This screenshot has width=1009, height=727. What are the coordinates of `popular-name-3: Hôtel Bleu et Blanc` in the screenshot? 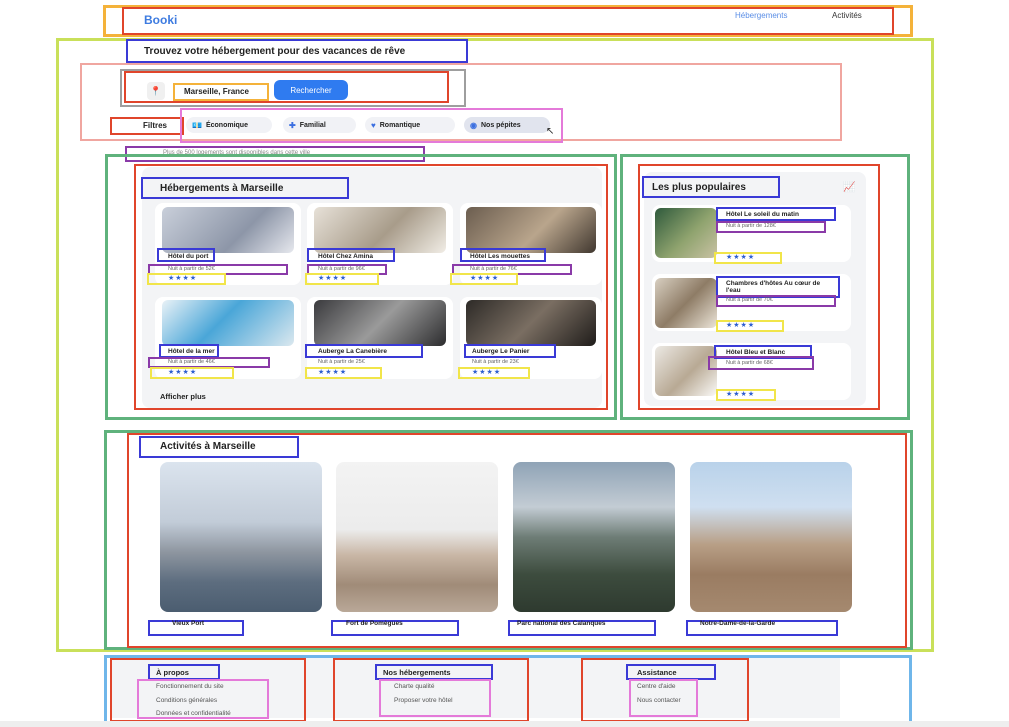 It's located at (756, 352).